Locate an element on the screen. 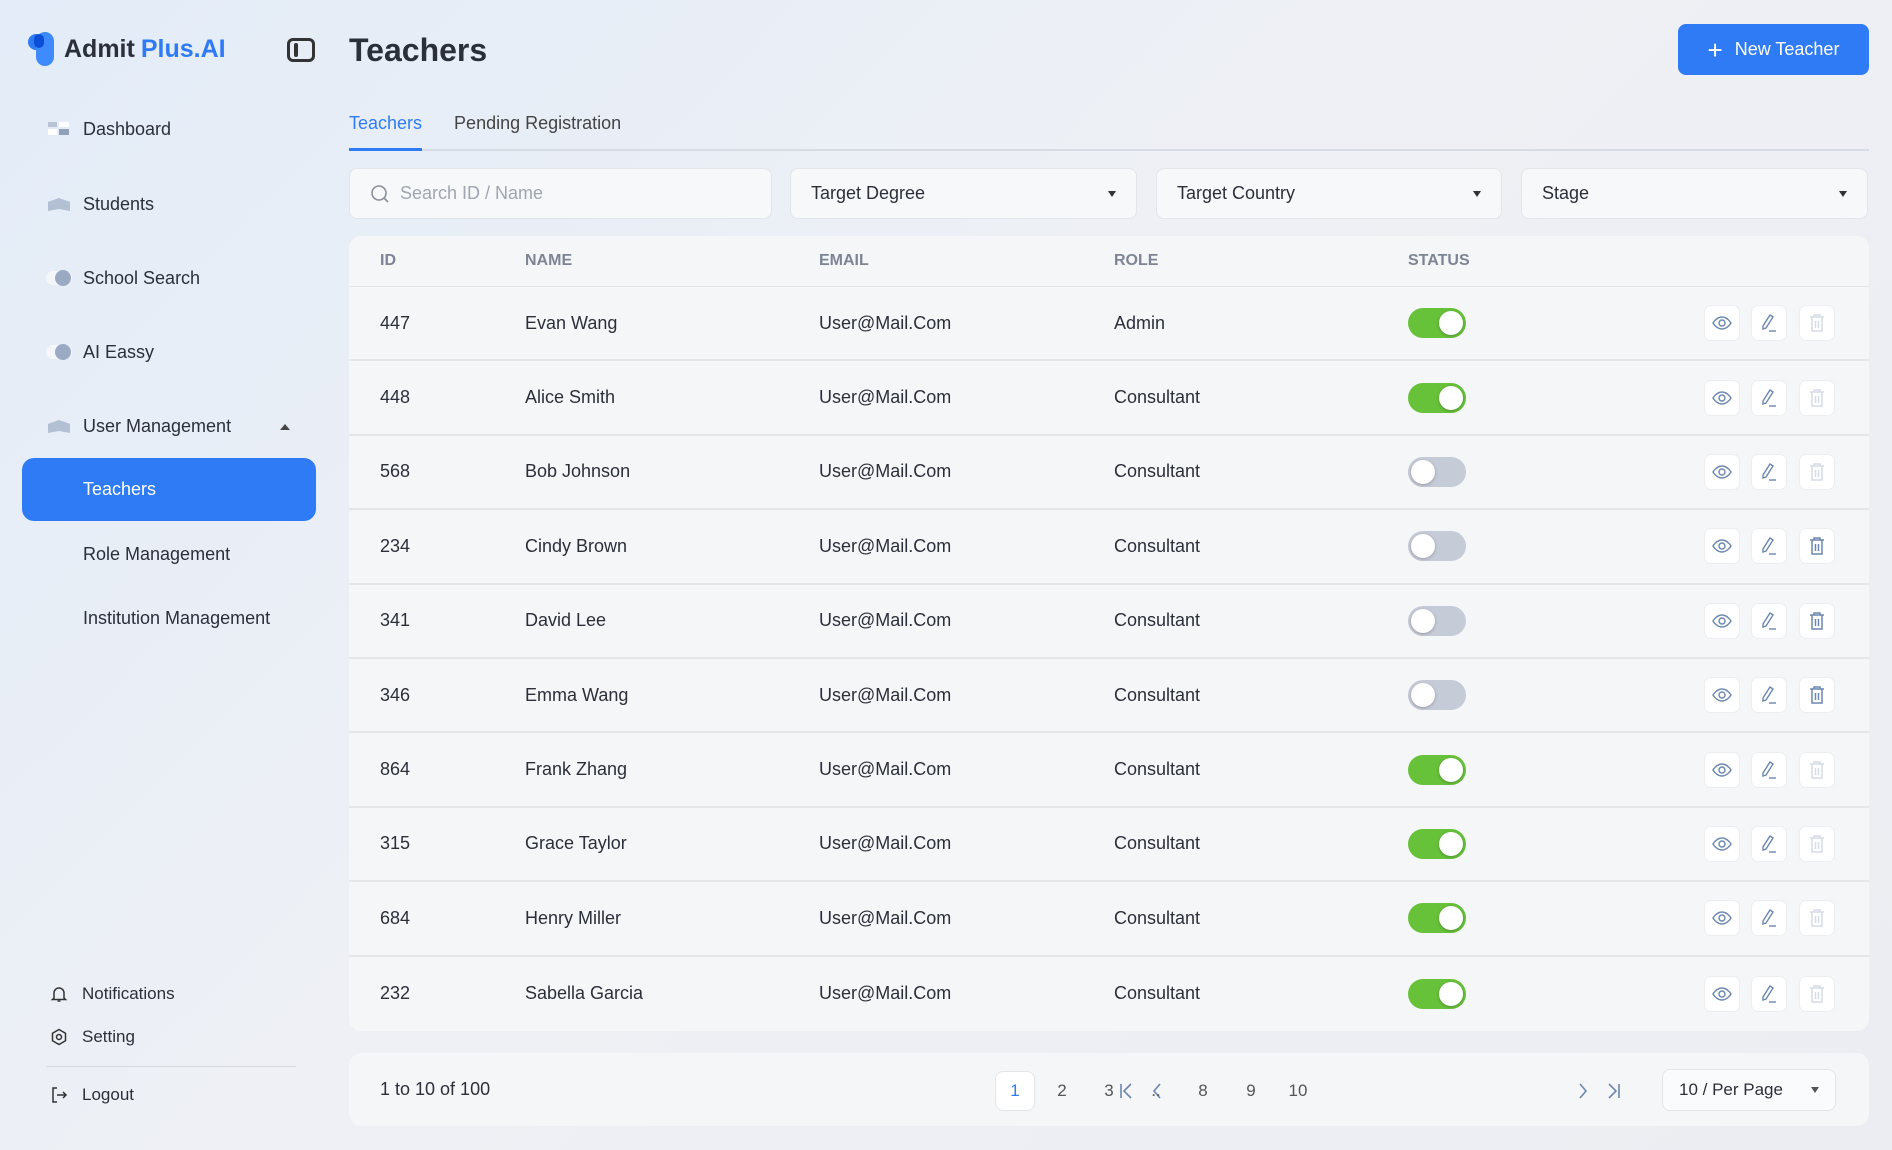 The height and width of the screenshot is (1150, 1892). sidebar-item-user-management: User Management is located at coordinates (138, 426).